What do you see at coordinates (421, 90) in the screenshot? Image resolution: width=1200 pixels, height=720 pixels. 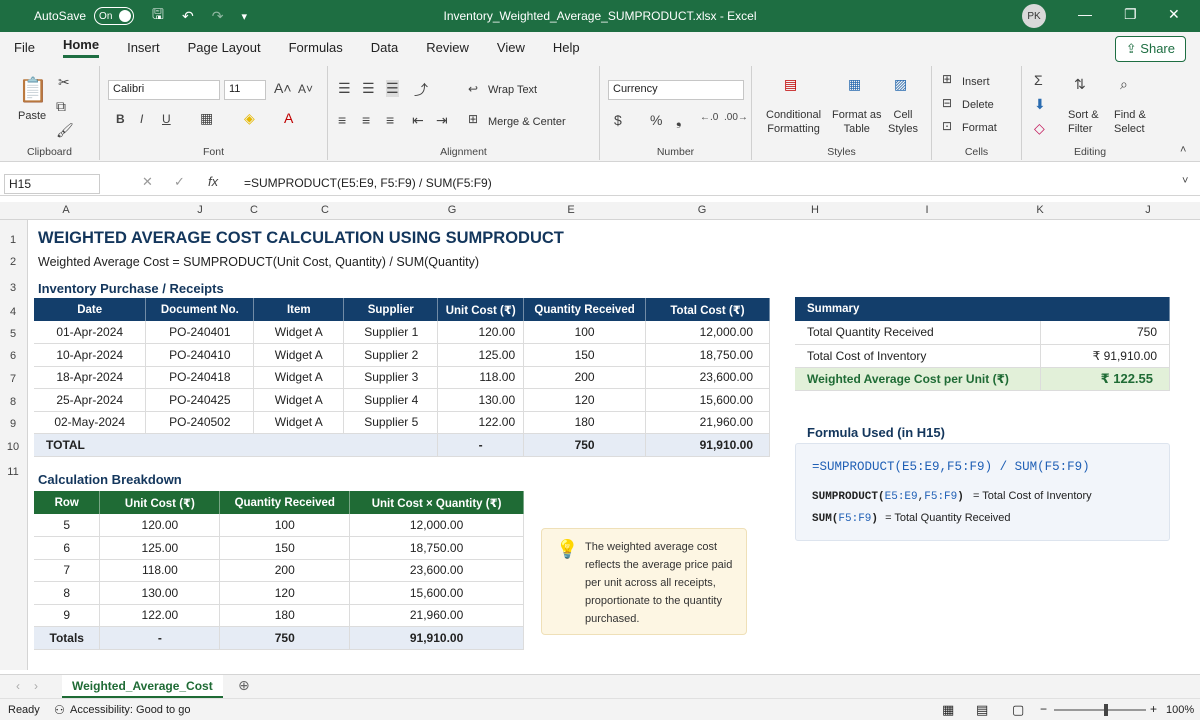 I see `orientation-icon: ⤴` at bounding box center [421, 90].